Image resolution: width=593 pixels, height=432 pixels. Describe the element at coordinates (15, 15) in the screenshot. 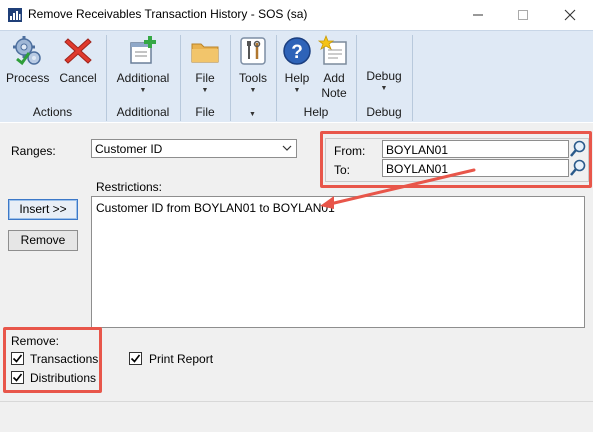

I see `app-icon` at that location.